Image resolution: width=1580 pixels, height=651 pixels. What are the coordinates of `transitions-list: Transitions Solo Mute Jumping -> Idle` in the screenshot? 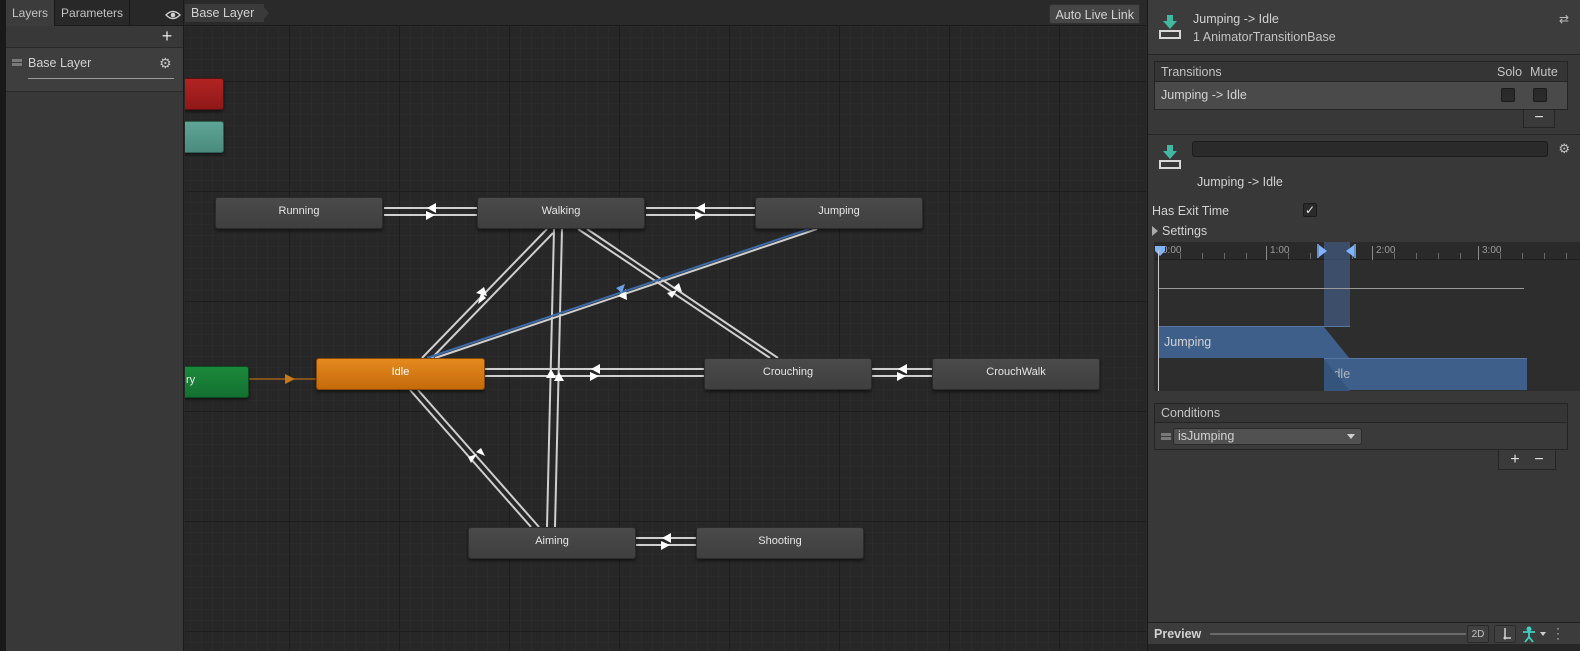 It's located at (1361, 85).